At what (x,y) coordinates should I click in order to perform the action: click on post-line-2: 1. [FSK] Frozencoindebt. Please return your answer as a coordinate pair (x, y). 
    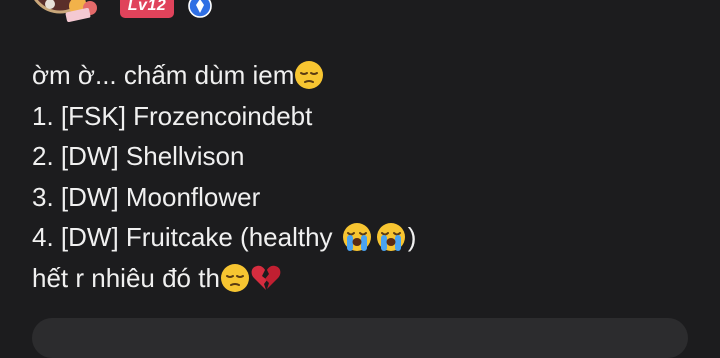
    Looking at the image, I should click on (362, 116).